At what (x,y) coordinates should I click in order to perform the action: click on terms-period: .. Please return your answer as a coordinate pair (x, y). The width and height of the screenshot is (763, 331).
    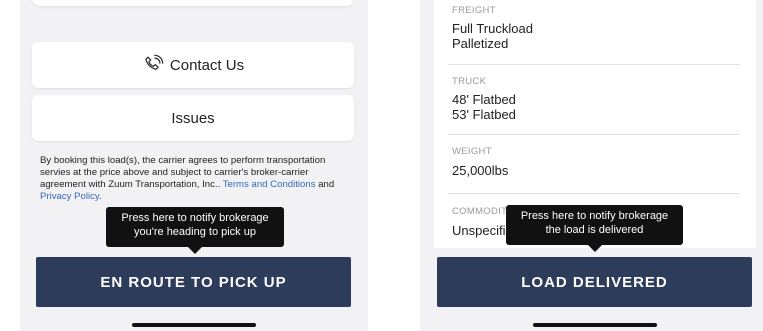
    Looking at the image, I should click on (100, 196).